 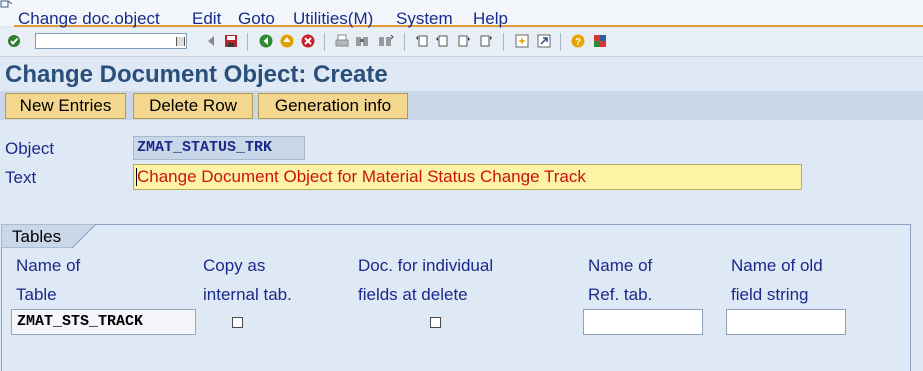 What do you see at coordinates (231, 41) in the screenshot?
I see `save-icon` at bounding box center [231, 41].